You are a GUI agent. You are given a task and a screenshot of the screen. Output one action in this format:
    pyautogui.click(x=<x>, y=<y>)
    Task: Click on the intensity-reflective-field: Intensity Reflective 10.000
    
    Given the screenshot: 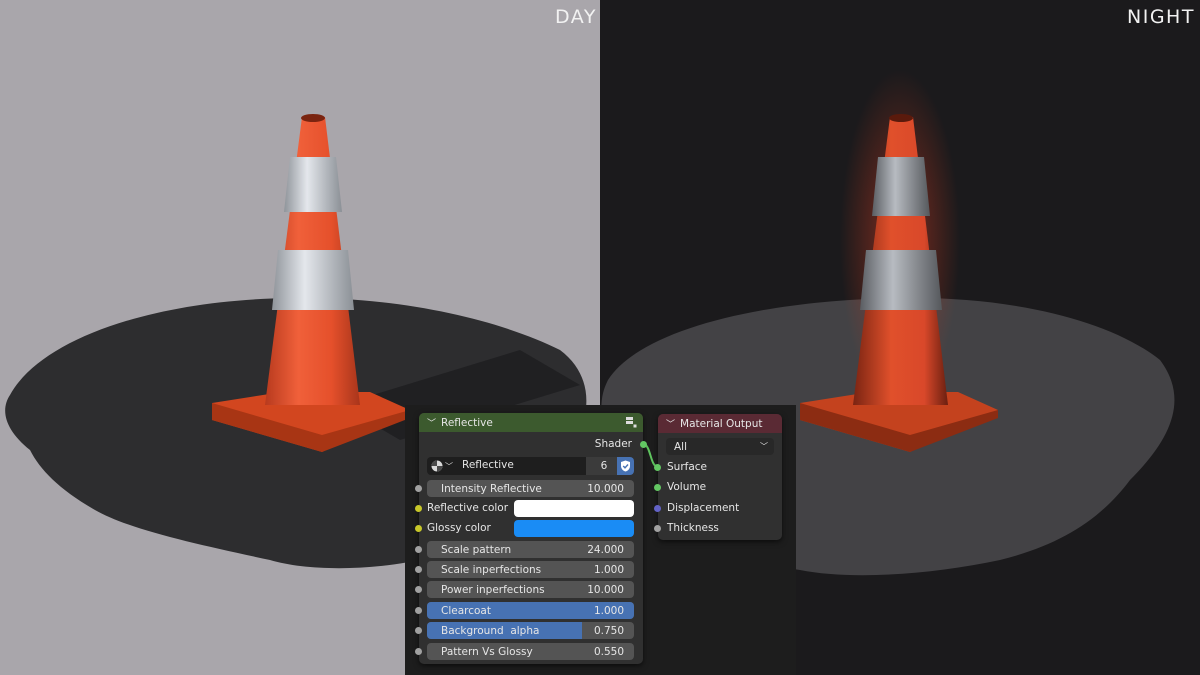 What is the action you would take?
    pyautogui.click(x=530, y=488)
    